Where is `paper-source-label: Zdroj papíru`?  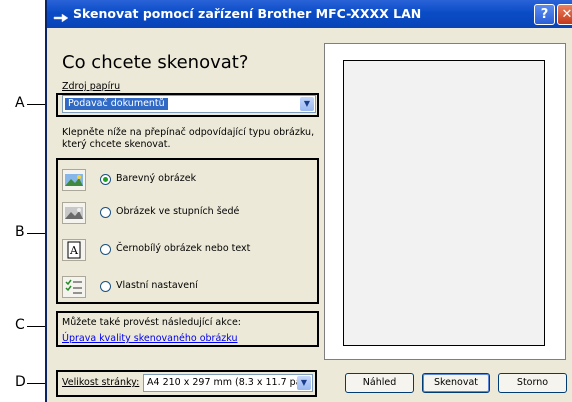
paper-source-label: Zdroj papíru is located at coordinates (91, 86).